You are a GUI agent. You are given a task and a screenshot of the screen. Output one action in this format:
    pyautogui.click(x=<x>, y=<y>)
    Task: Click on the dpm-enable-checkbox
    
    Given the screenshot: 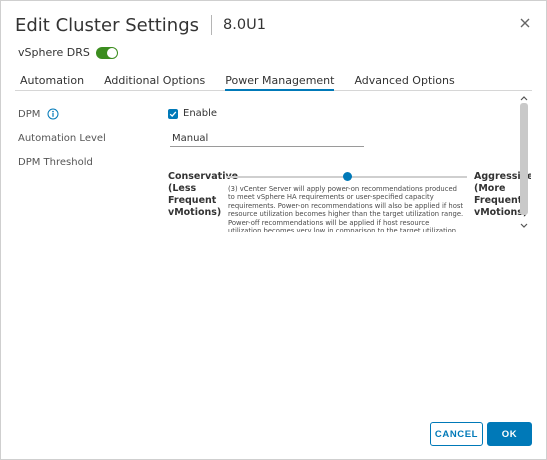 What is the action you would take?
    pyautogui.click(x=173, y=113)
    